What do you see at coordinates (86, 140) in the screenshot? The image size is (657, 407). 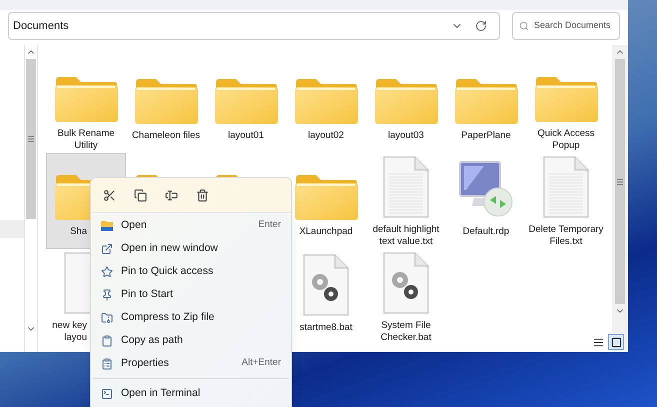 I see `file-name: Bulk Rename Utility` at bounding box center [86, 140].